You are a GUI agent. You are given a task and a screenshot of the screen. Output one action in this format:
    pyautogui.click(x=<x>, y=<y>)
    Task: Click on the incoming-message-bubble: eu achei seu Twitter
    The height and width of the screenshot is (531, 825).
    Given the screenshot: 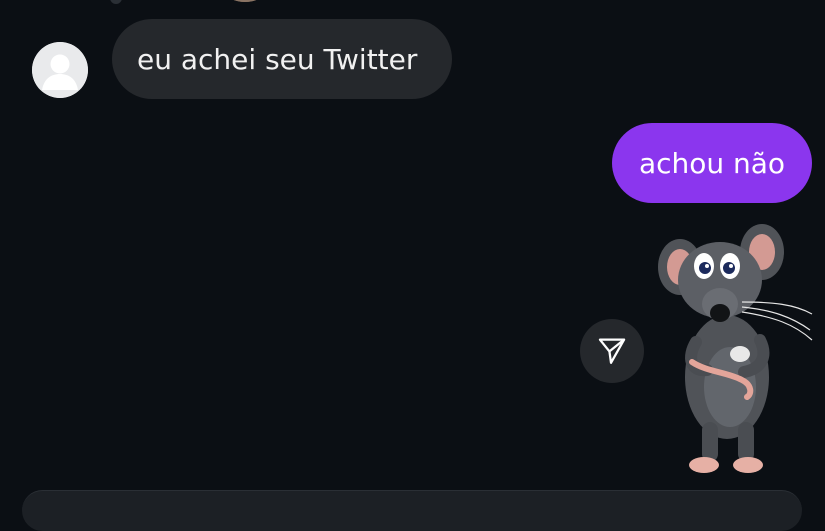 What is the action you would take?
    pyautogui.click(x=282, y=59)
    